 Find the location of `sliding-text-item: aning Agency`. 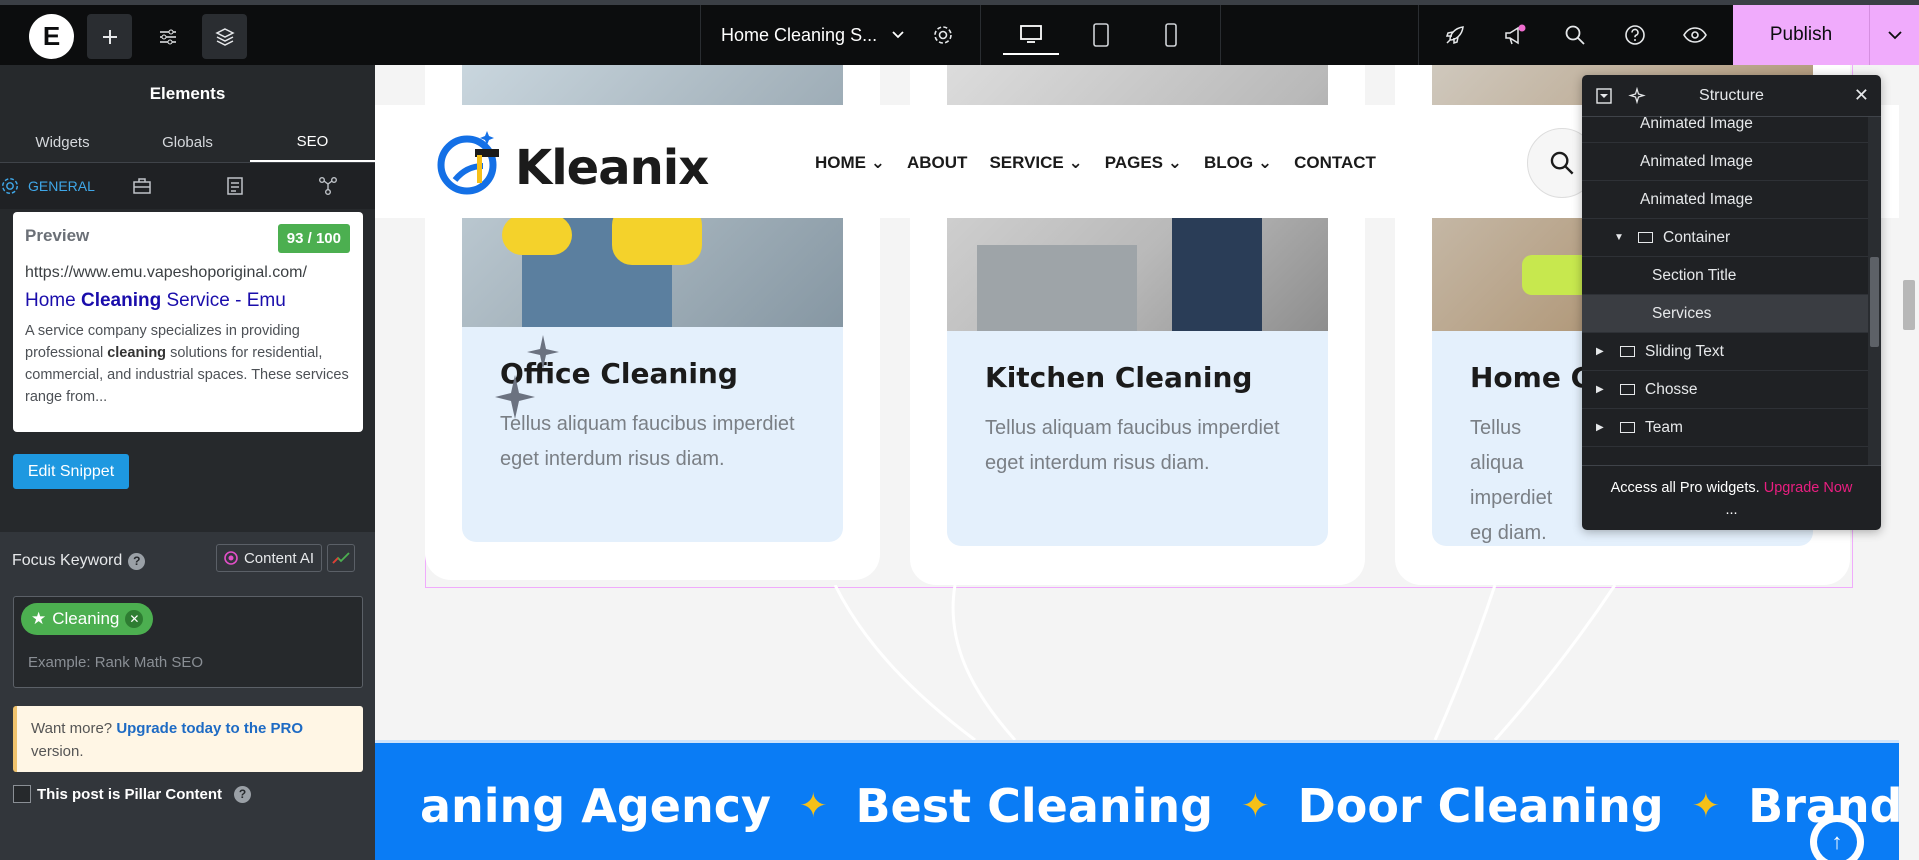

sliding-text-item: aning Agency is located at coordinates (595, 806).